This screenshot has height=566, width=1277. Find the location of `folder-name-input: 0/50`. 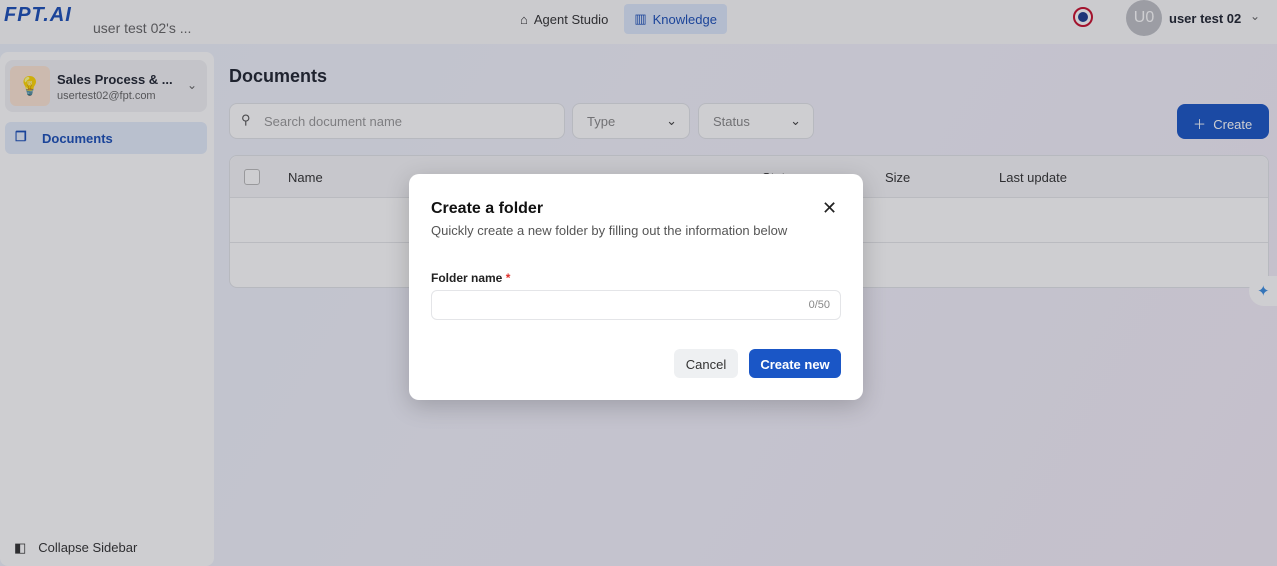

folder-name-input: 0/50 is located at coordinates (636, 305).